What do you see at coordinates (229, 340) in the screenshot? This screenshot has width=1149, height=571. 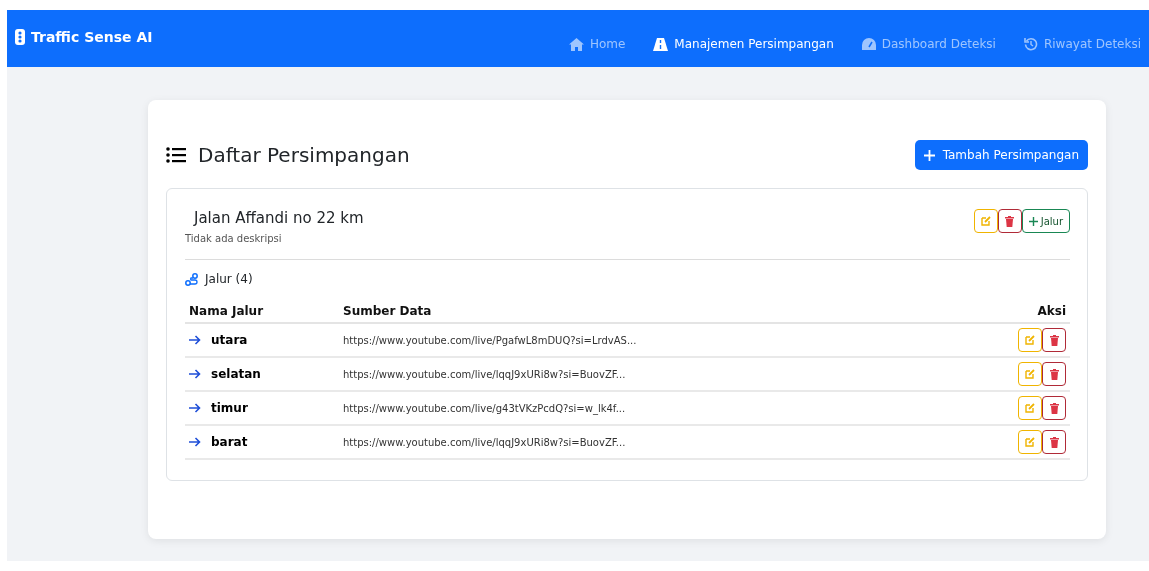 I see `lane-name: utara` at bounding box center [229, 340].